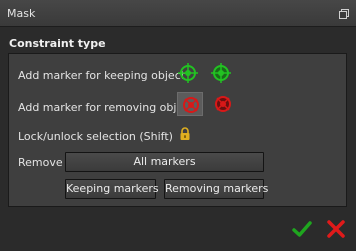  I want to click on green-target-icon, so click(221, 73).